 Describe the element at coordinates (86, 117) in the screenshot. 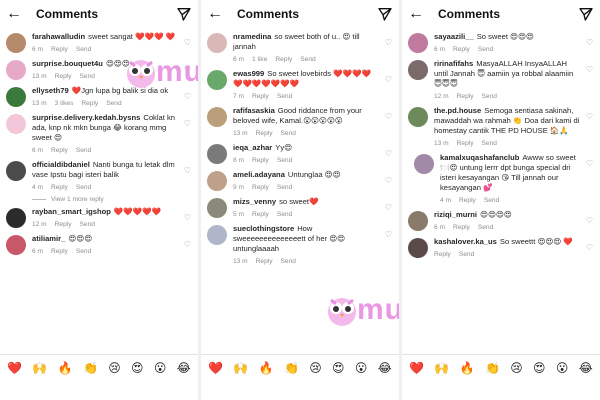

I see `comment-username: surprise.delivery.kedah.bysns` at that location.